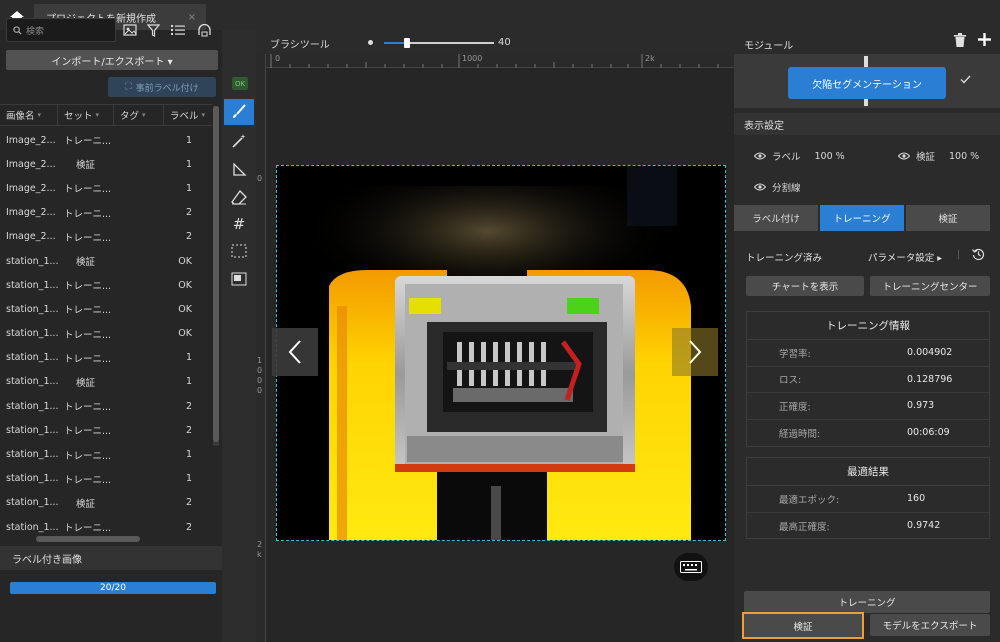 This screenshot has width=1000, height=642. Describe the element at coordinates (803, 625) in the screenshot. I see `verify-button: 検証` at that location.